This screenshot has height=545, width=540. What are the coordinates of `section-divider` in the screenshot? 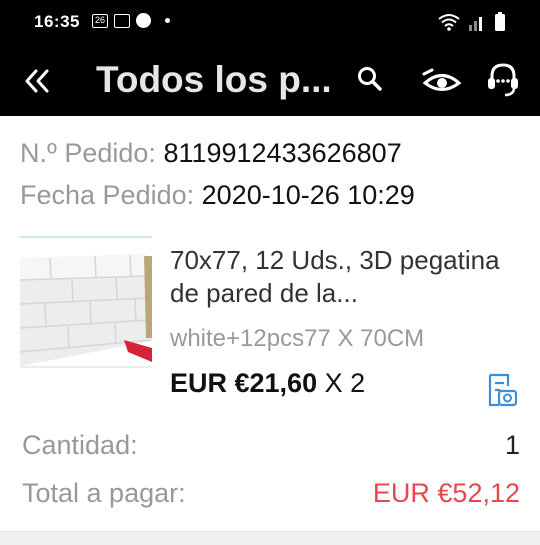 It's located at (270, 538).